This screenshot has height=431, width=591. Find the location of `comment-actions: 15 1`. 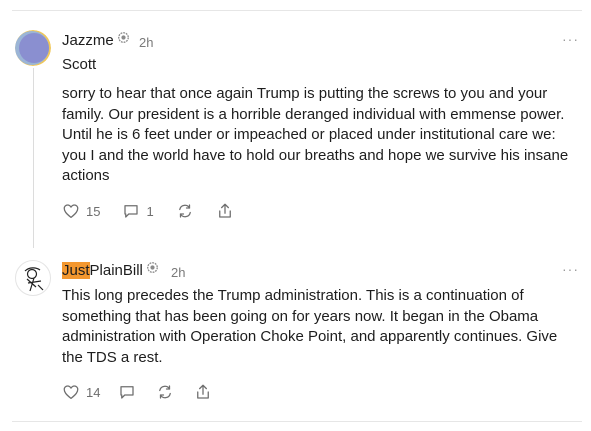

comment-actions: 15 1 is located at coordinates (148, 211).